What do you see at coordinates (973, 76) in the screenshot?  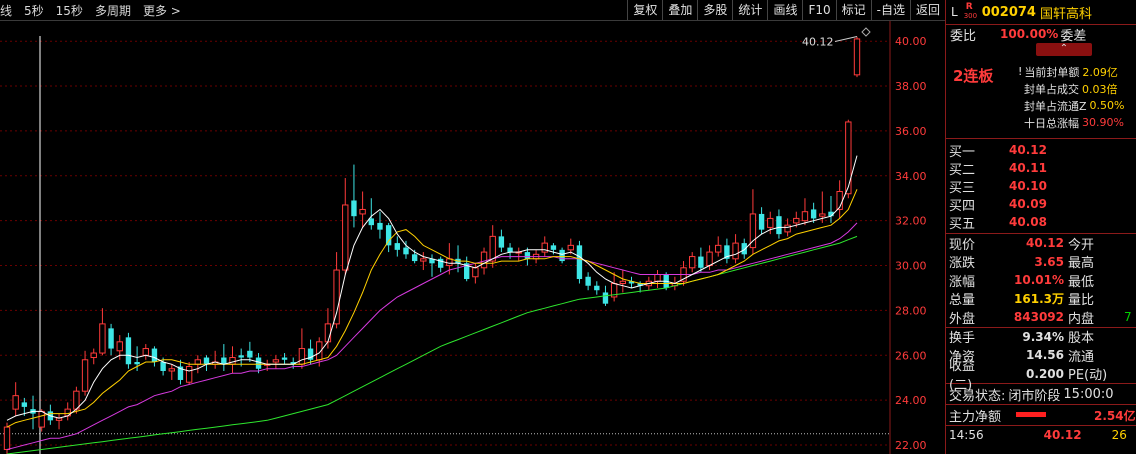 I see `lianban-label: 2连板` at bounding box center [973, 76].